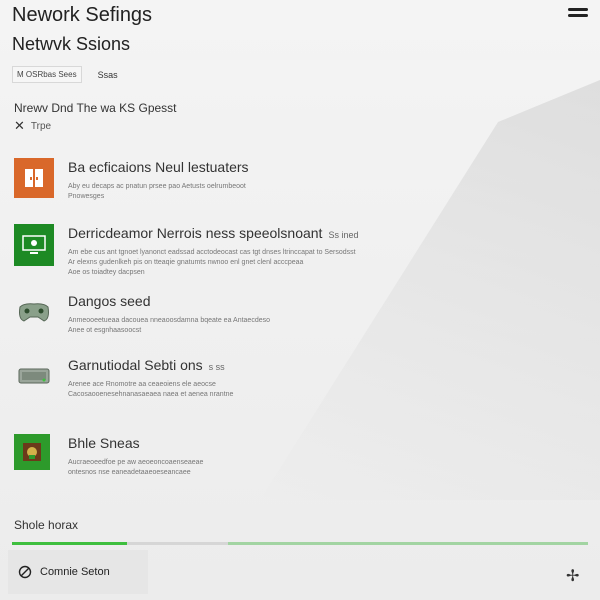 Image resolution: width=600 pixels, height=600 pixels. Describe the element at coordinates (136, 462) in the screenshot. I see `item-desc-line: Aucraeoeedfoe pe aw aeoeoncoaenseaeae` at that location.